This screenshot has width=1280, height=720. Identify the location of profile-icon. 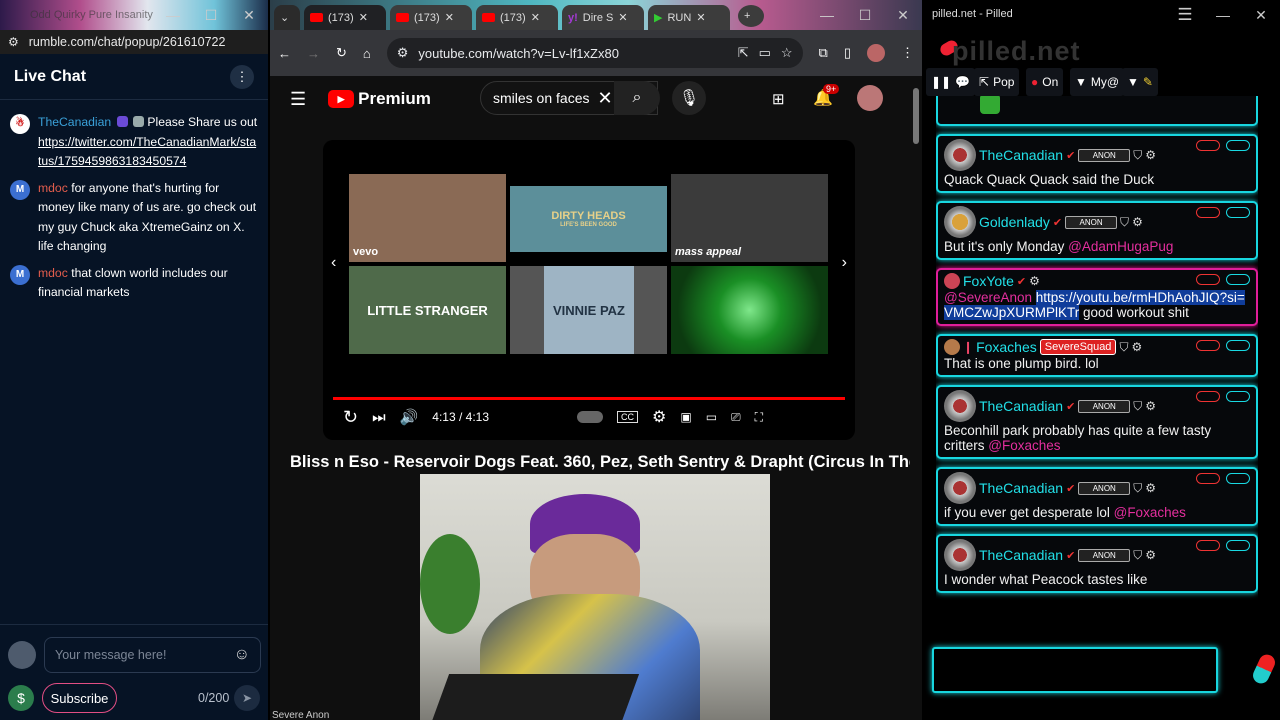
(876, 53).